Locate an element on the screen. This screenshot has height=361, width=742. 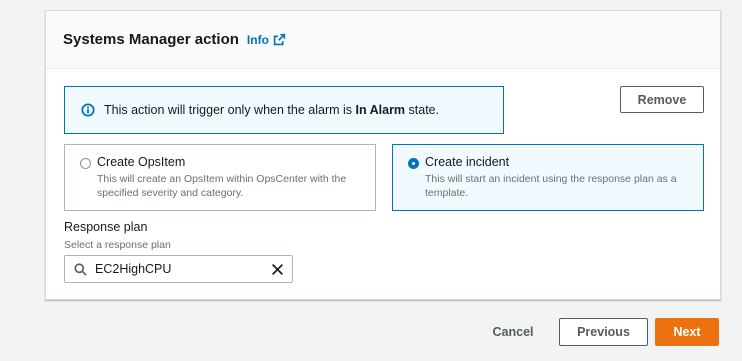
cancel-button: Cancel is located at coordinates (513, 332).